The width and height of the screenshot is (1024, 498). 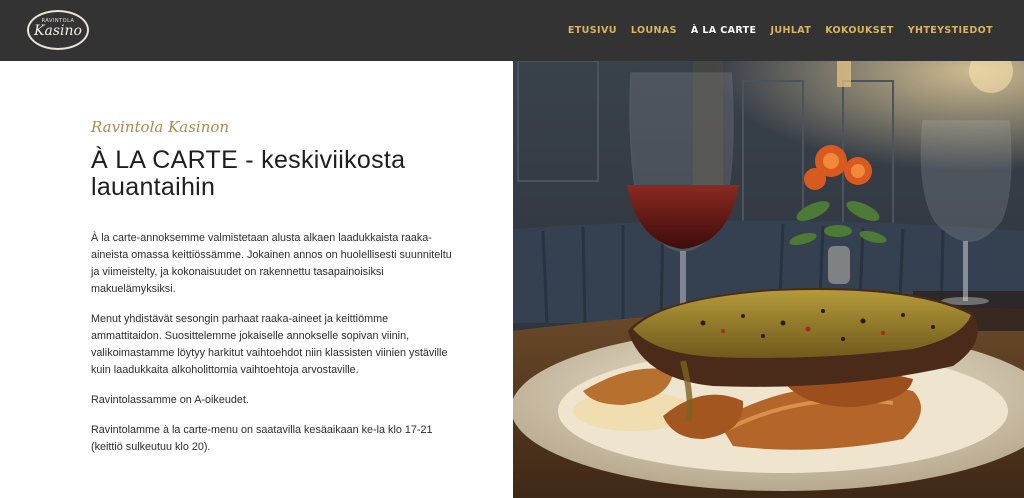 What do you see at coordinates (592, 30) in the screenshot?
I see `nav-etusivu: ETUSIVU` at bounding box center [592, 30].